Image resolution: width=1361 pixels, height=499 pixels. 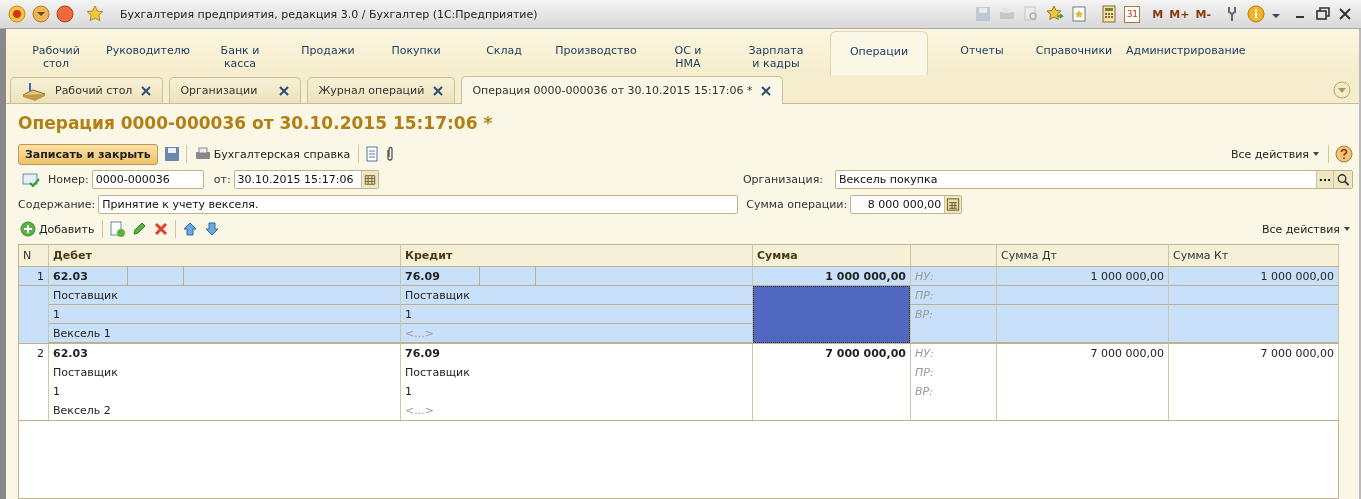 I want to click on printer-icon, so click(x=202, y=154).